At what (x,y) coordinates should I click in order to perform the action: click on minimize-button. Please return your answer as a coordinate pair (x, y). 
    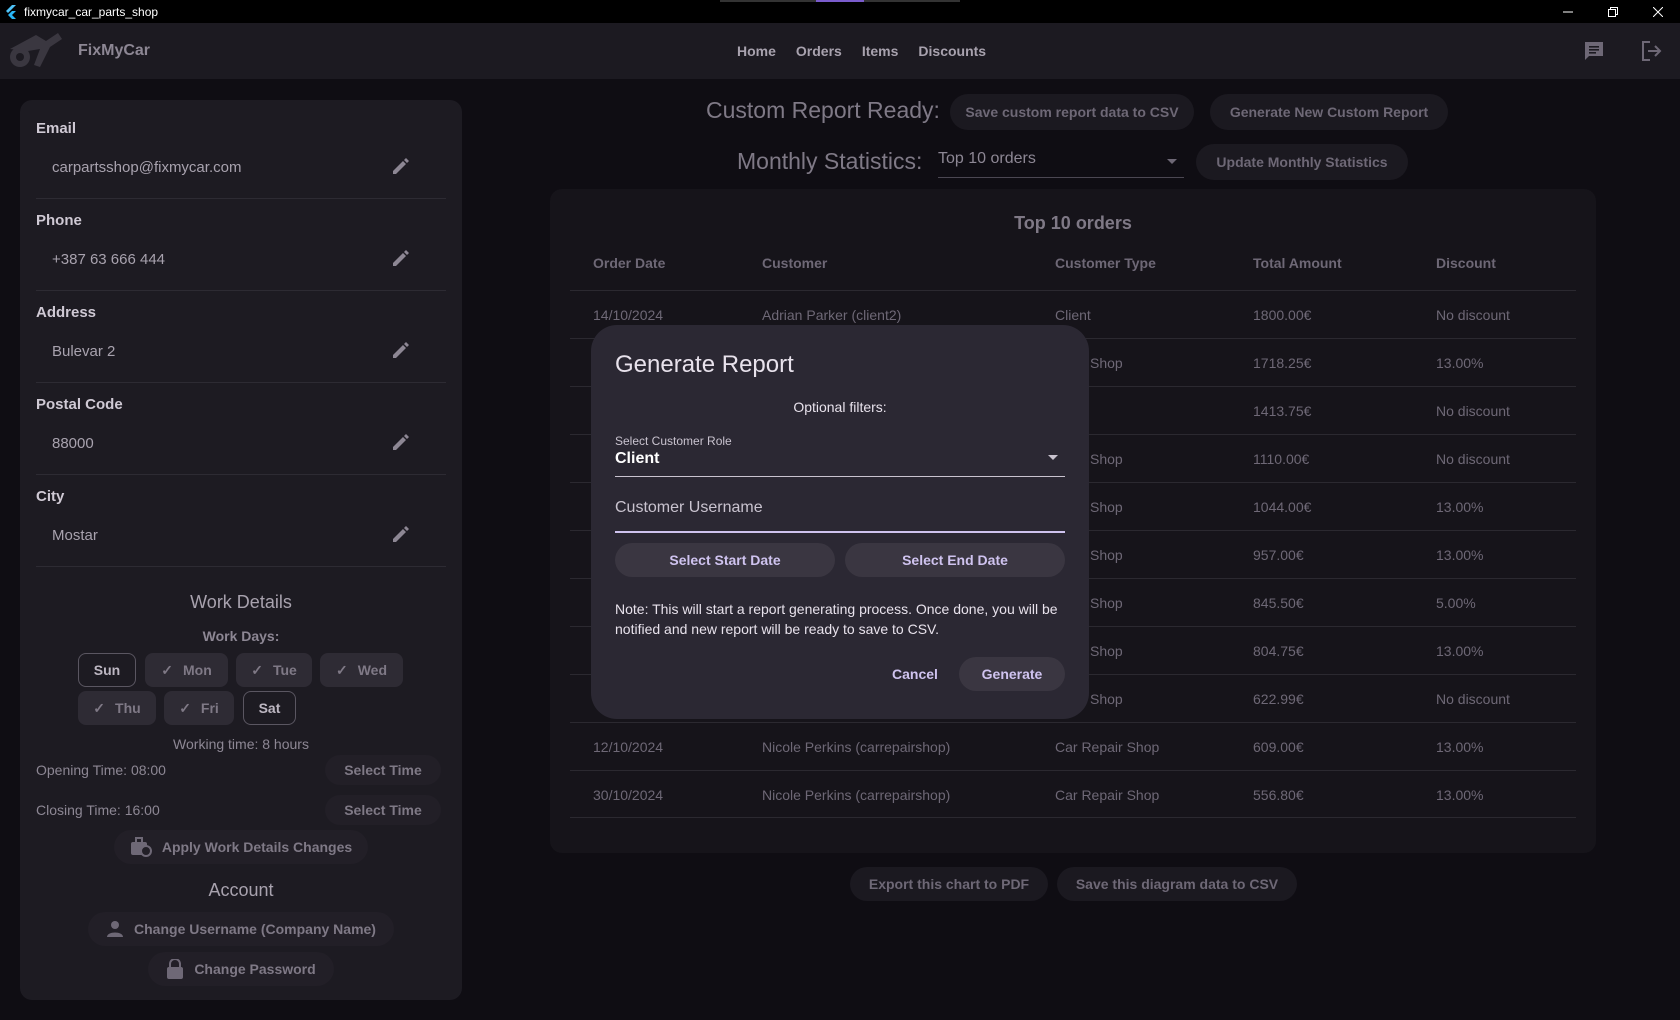
    Looking at the image, I should click on (1567, 11).